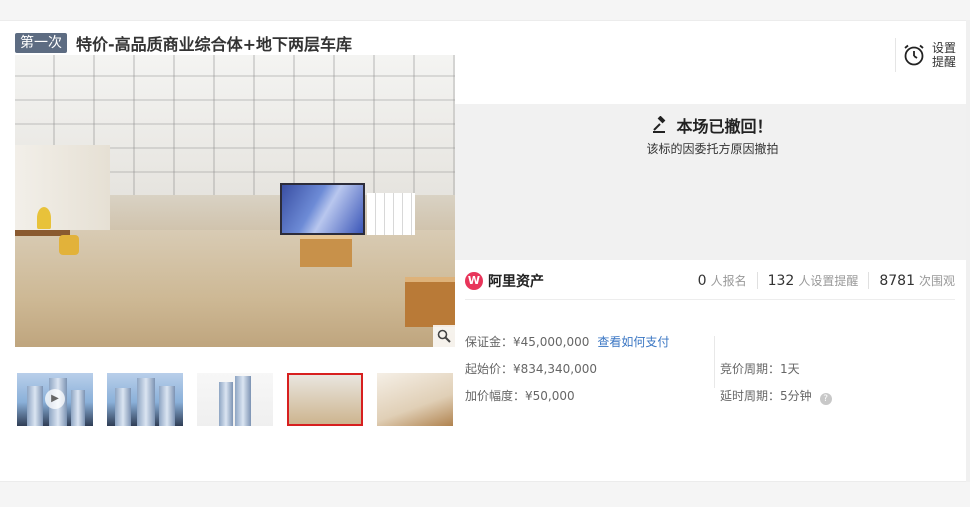  I want to click on platform-name: 阿里资产, so click(516, 281).